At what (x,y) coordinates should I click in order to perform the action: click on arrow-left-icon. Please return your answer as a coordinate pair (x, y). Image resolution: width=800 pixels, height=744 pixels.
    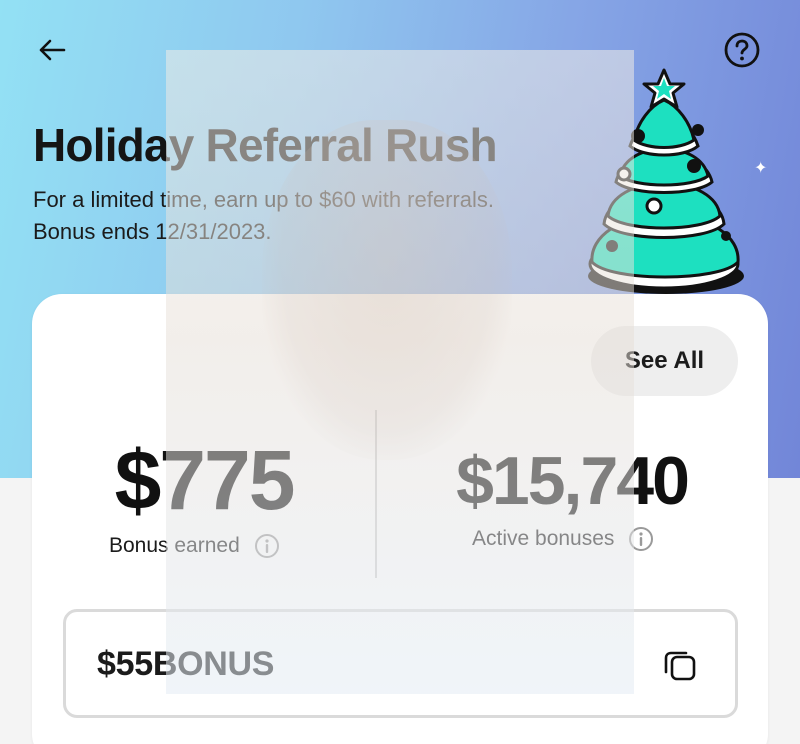
    Looking at the image, I should click on (52, 50).